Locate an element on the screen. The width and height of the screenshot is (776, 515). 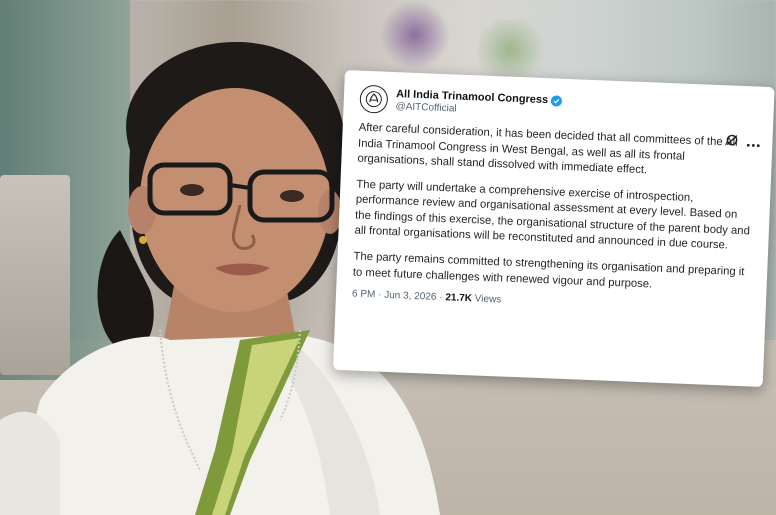
more-options-icon is located at coordinates (753, 143).